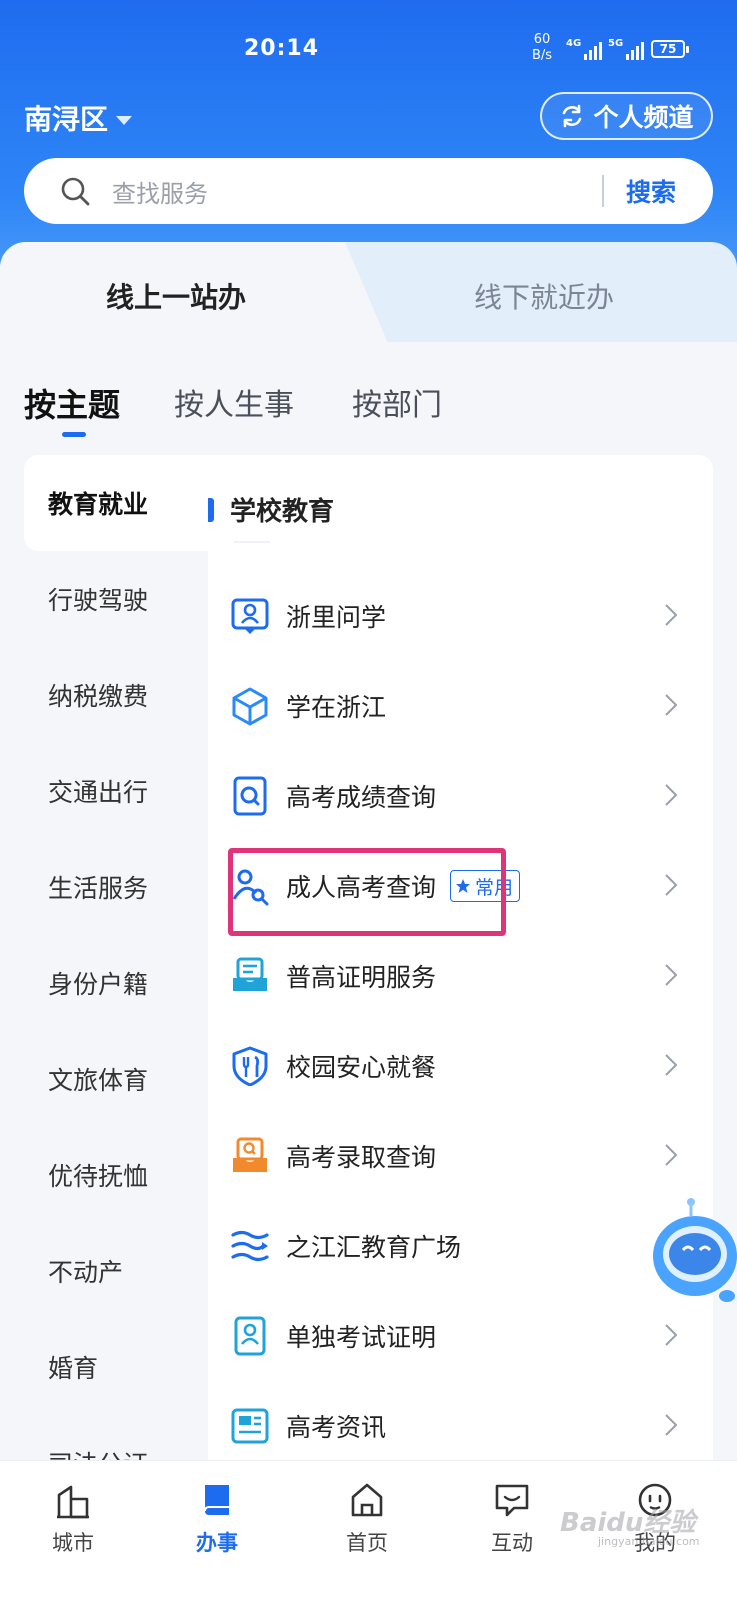 Image resolution: width=737 pixels, height=1600 pixels. Describe the element at coordinates (250, 616) in the screenshot. I see `person-card-icon` at that location.